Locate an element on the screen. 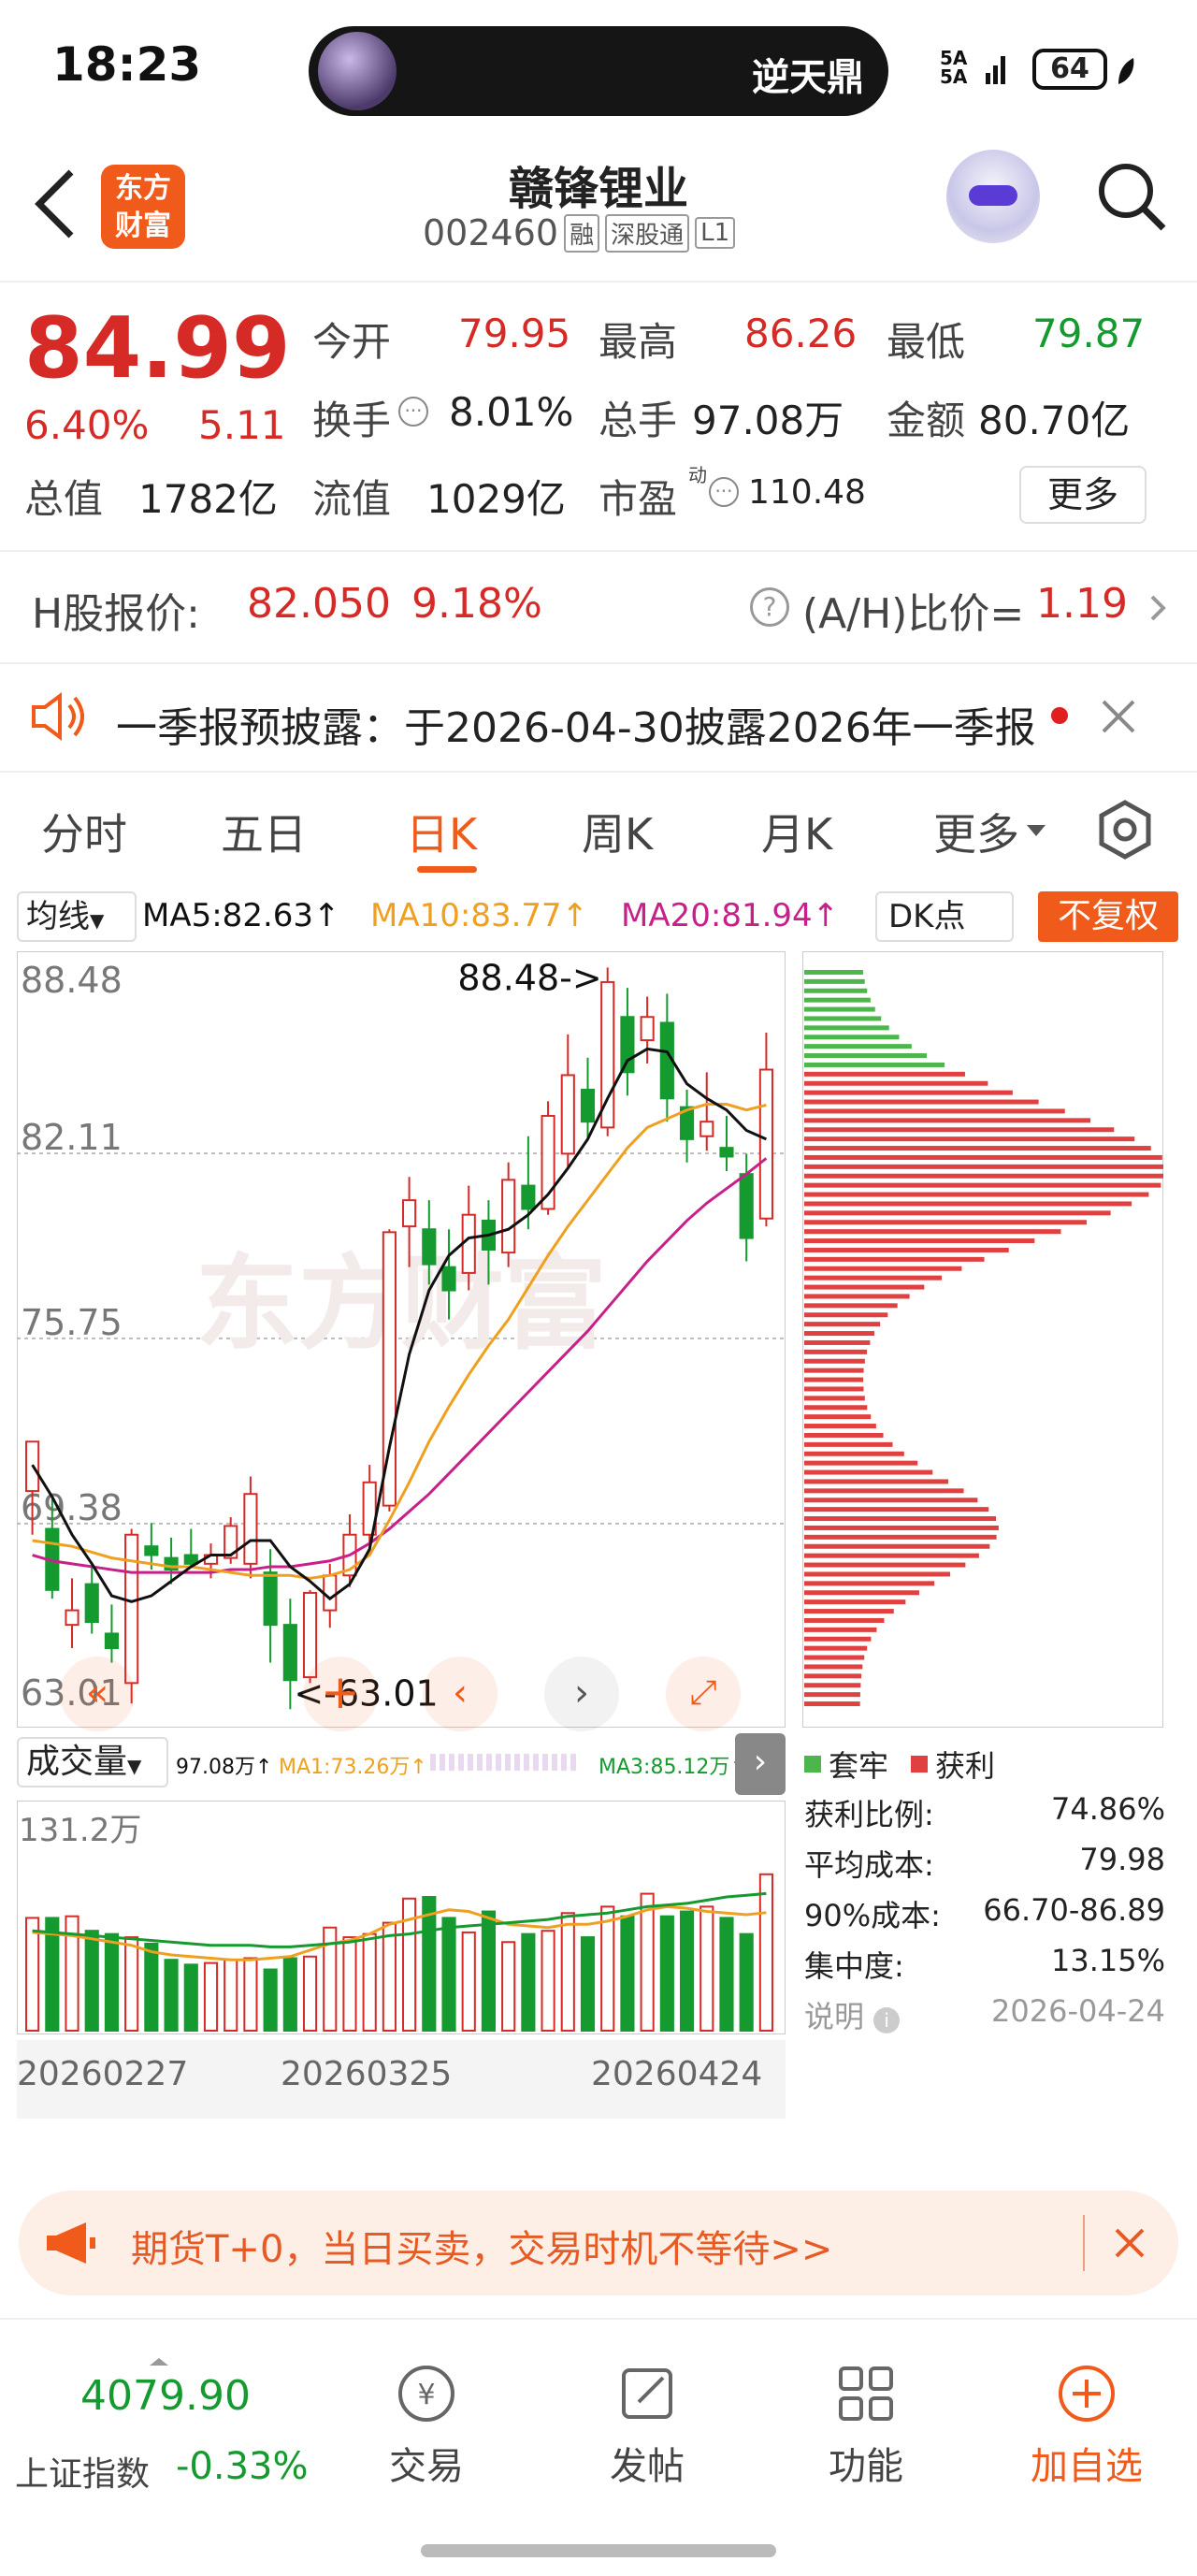 The height and width of the screenshot is (2576, 1197). more-quote-button: 更多 is located at coordinates (1083, 495).